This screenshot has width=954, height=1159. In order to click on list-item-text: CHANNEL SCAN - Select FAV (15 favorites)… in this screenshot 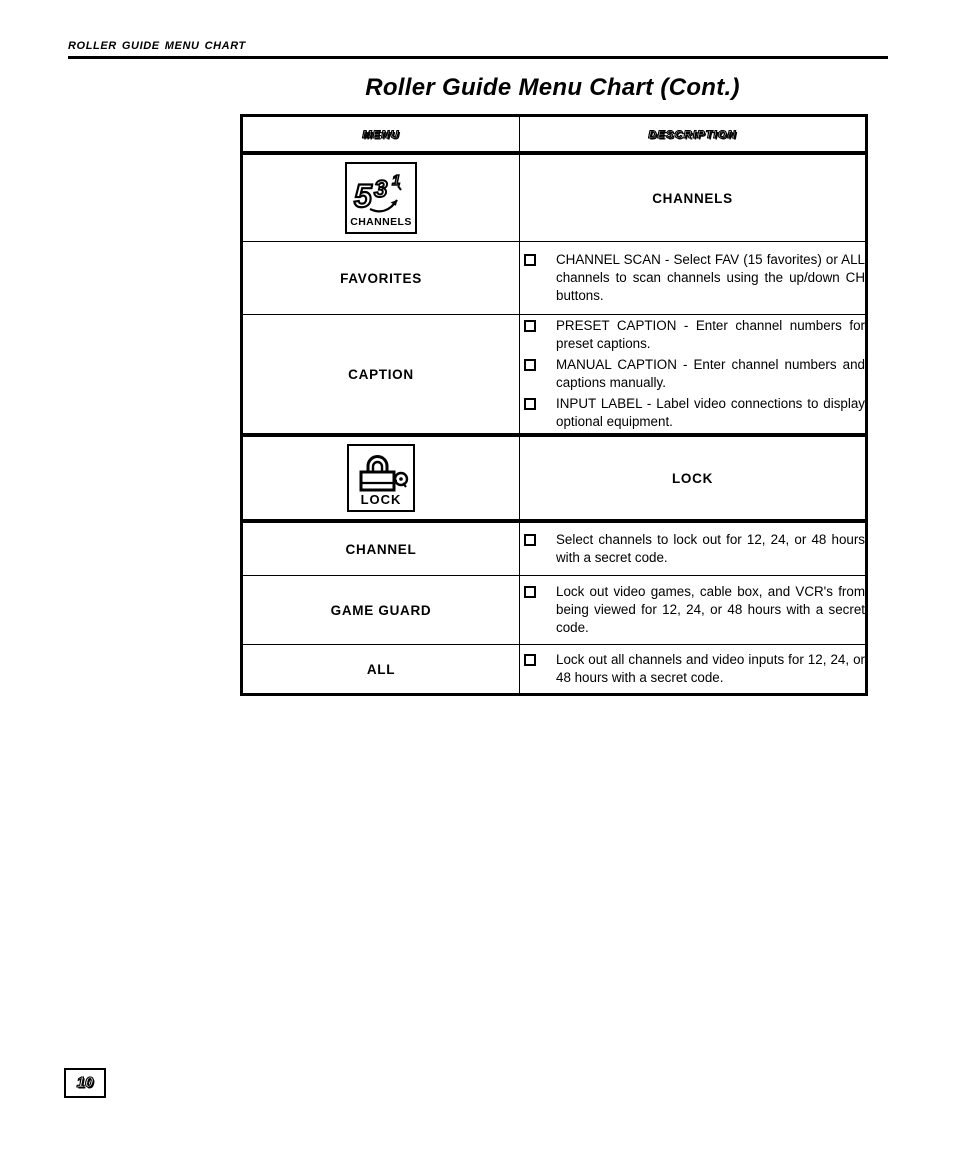, I will do `click(710, 277)`.